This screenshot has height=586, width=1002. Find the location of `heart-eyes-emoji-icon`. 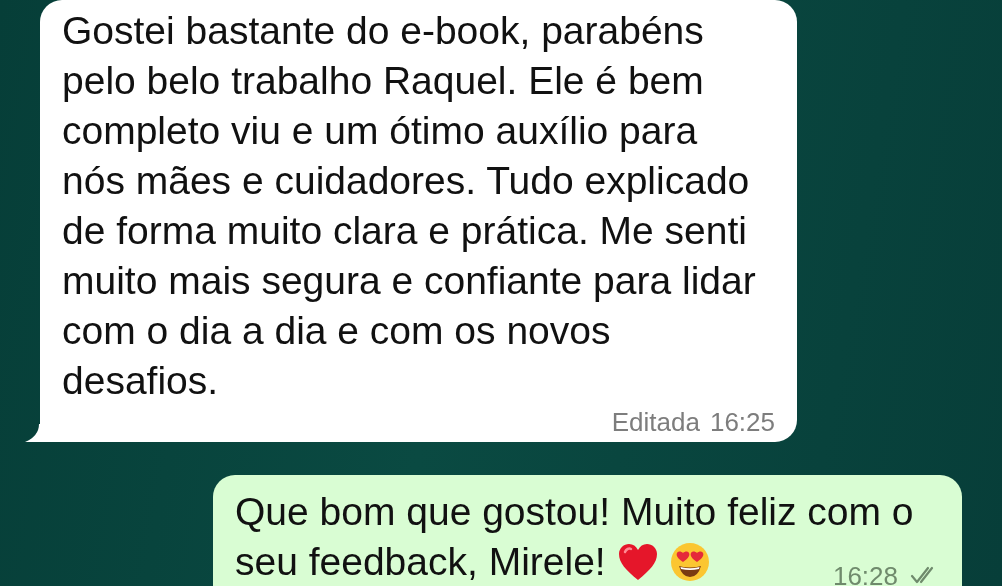

heart-eyes-emoji-icon is located at coordinates (689, 562).